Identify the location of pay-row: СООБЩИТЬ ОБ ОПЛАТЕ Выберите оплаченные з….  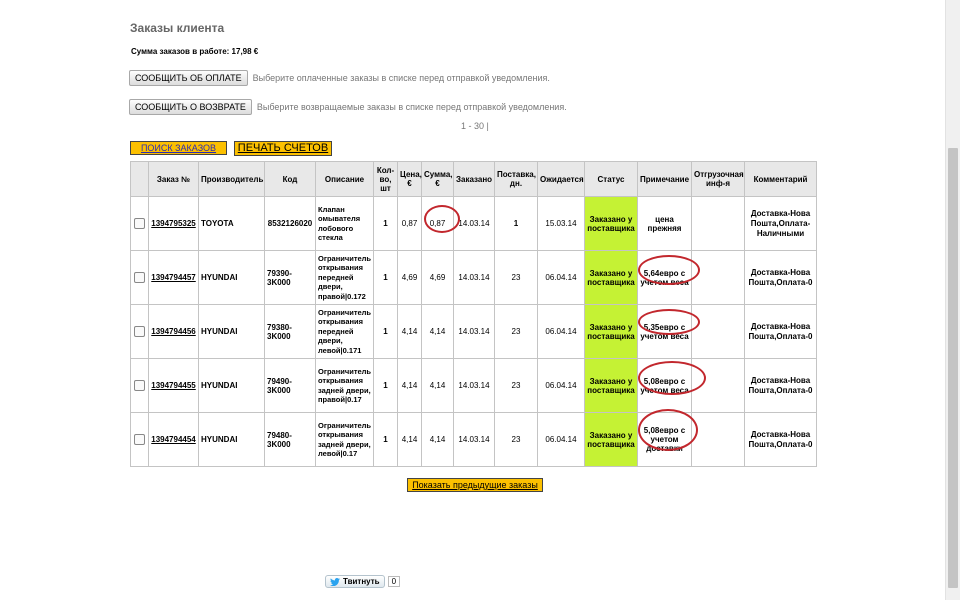
(339, 78).